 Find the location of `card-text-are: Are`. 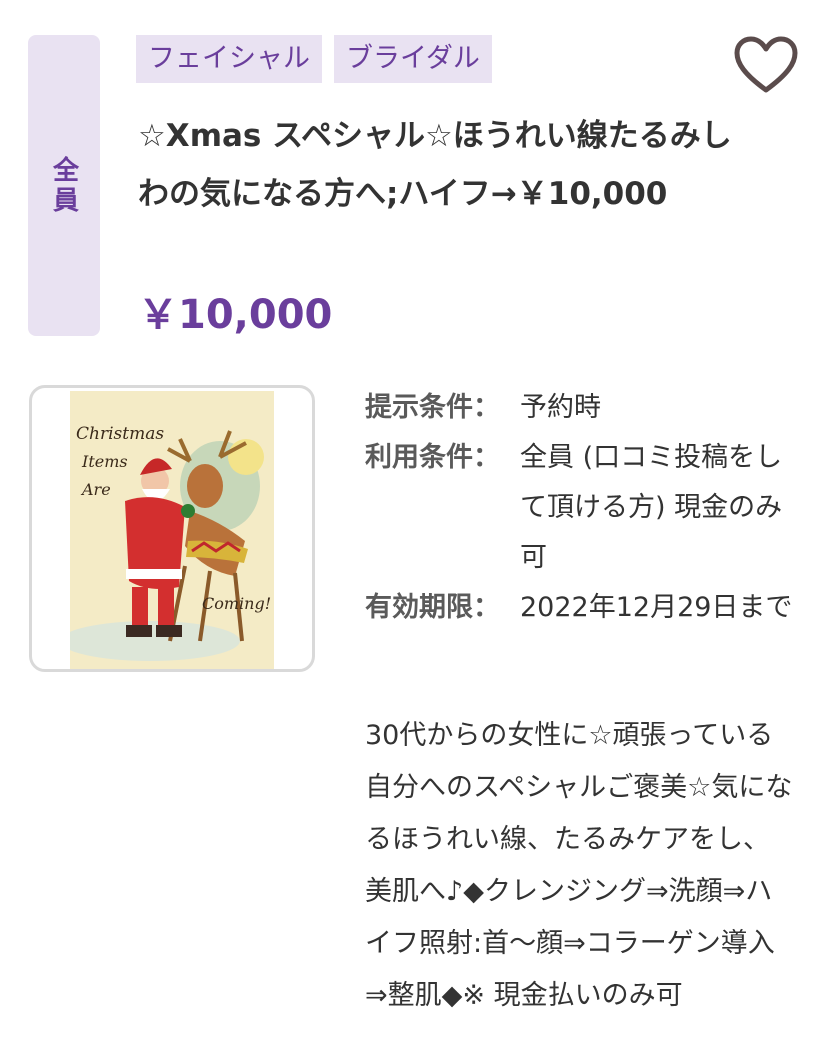

card-text-are: Are is located at coordinates (95, 489).